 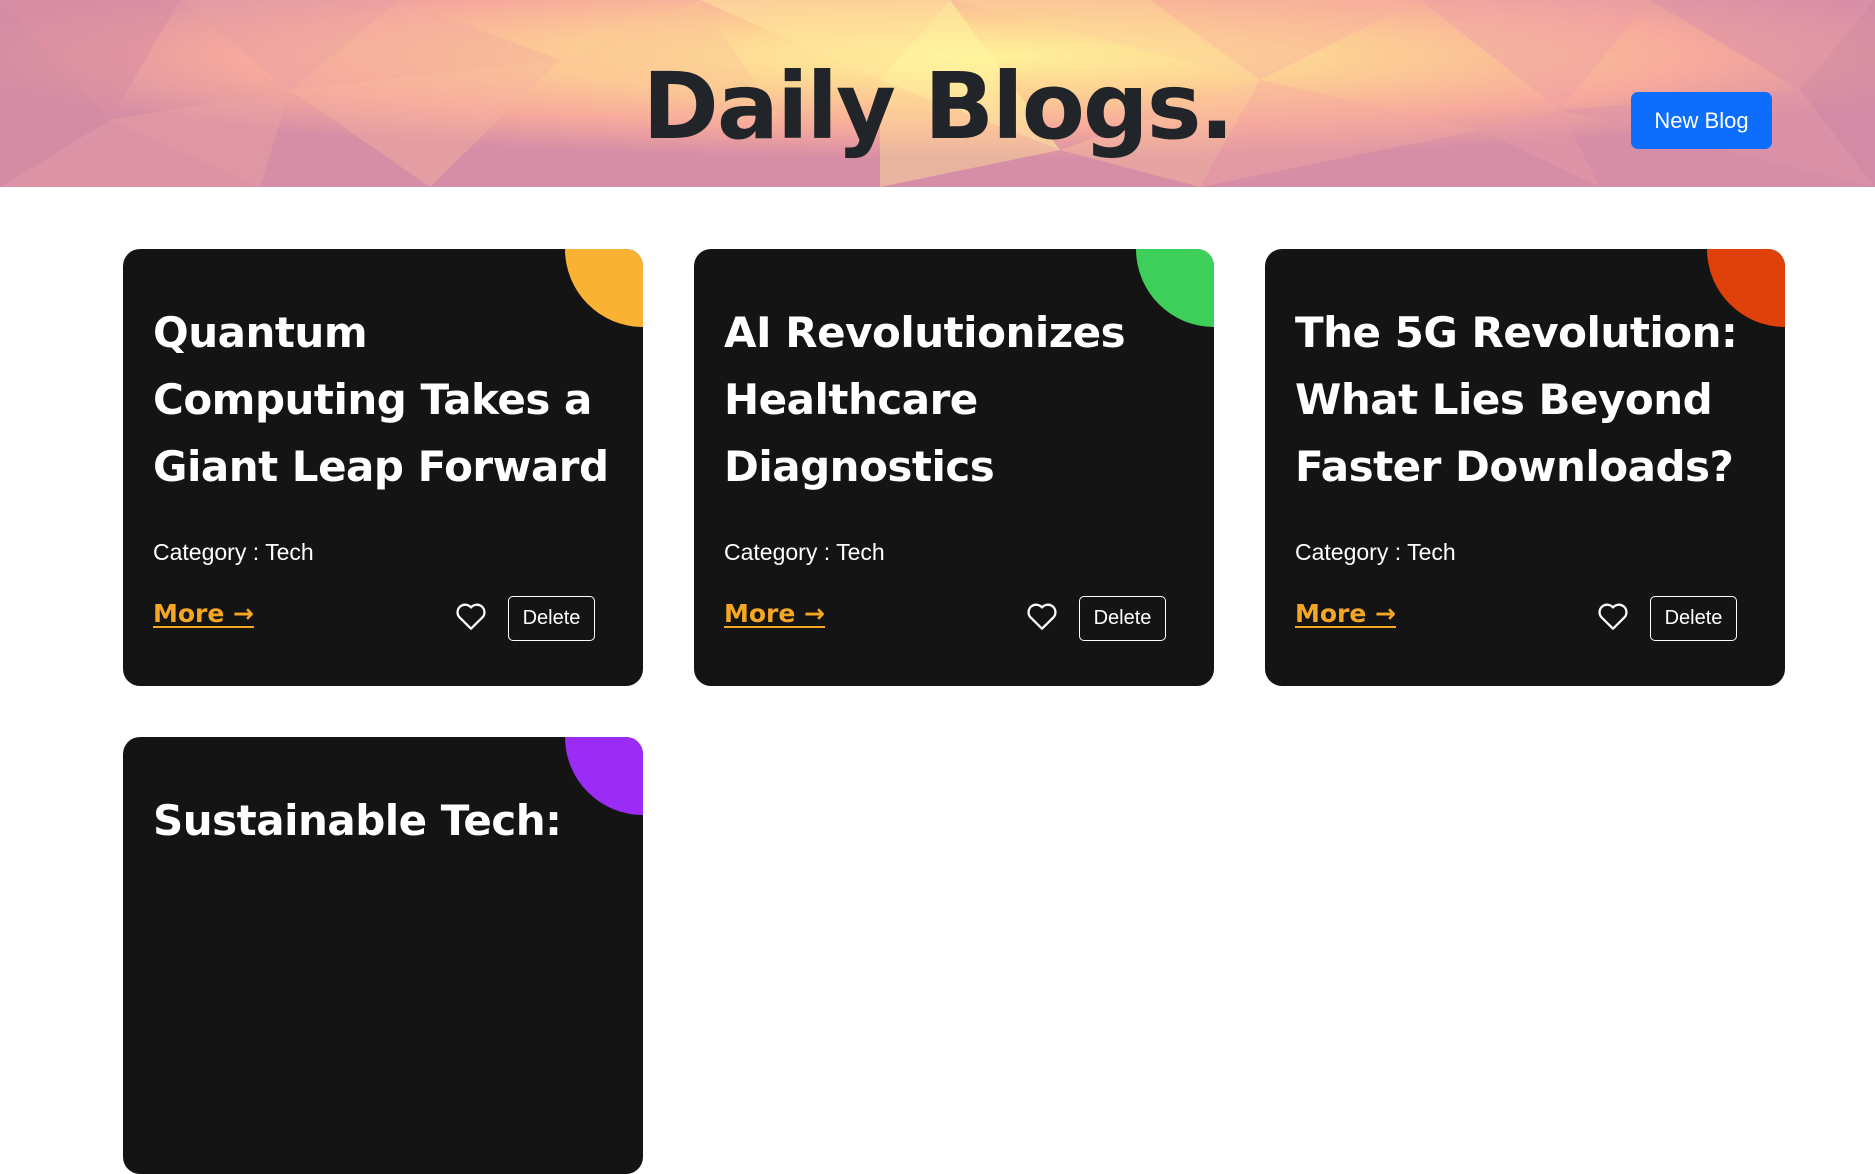 What do you see at coordinates (357, 820) in the screenshot?
I see `card-title: Sustainable Tech:` at bounding box center [357, 820].